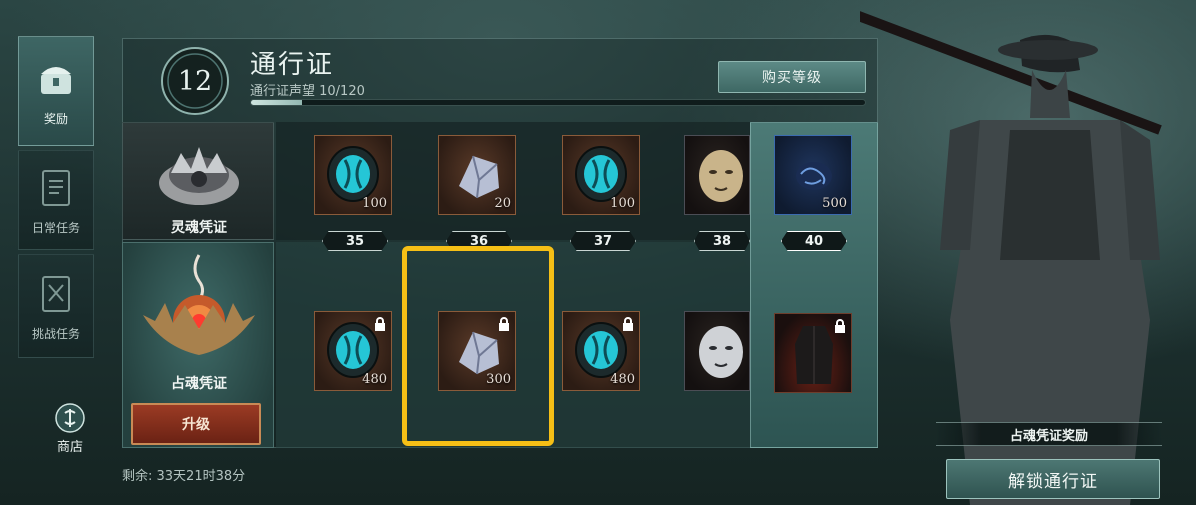 The image size is (1196, 505). Describe the element at coordinates (307, 91) in the screenshot. I see `prestige-text: 通行证声望 10/120` at that location.